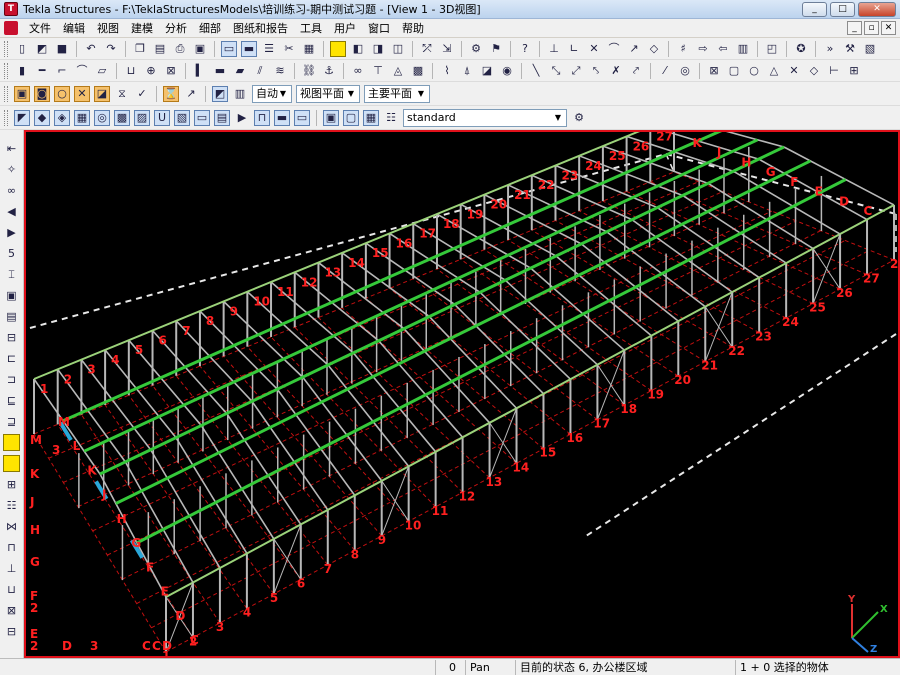 Image resolution: width=900 pixels, height=675 pixels. I want to click on filter-object-icon: ▣, so click(331, 117).